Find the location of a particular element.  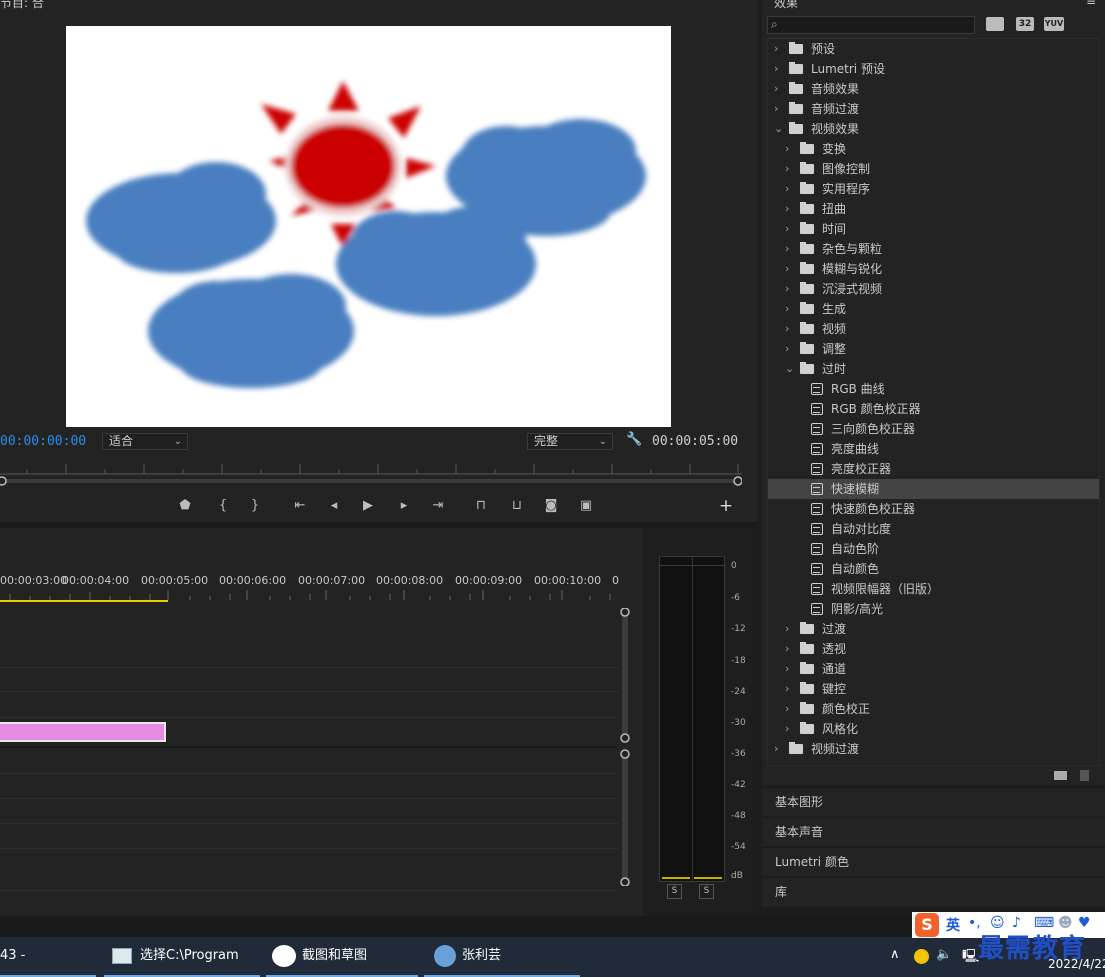

effect-item: 快速颜色校正器 is located at coordinates (933, 509).